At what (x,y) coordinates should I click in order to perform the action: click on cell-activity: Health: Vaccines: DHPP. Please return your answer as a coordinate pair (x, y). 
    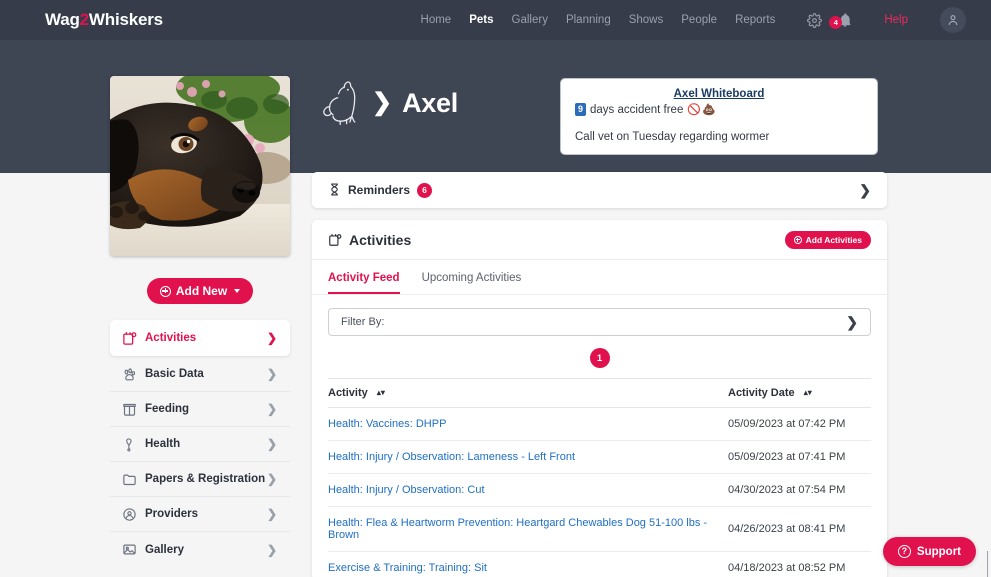
    Looking at the image, I should click on (528, 424).